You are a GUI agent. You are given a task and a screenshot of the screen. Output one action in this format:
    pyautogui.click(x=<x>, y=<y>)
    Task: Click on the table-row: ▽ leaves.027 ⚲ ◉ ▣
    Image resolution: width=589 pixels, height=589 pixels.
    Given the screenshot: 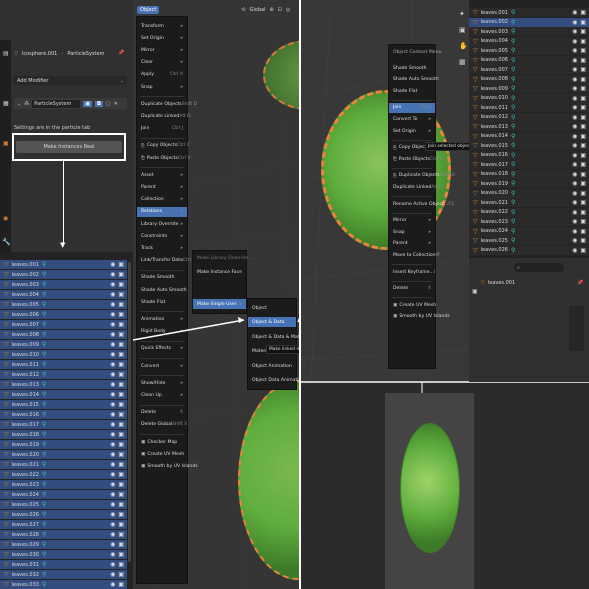 What is the action you would take?
    pyautogui.click(x=63, y=524)
    